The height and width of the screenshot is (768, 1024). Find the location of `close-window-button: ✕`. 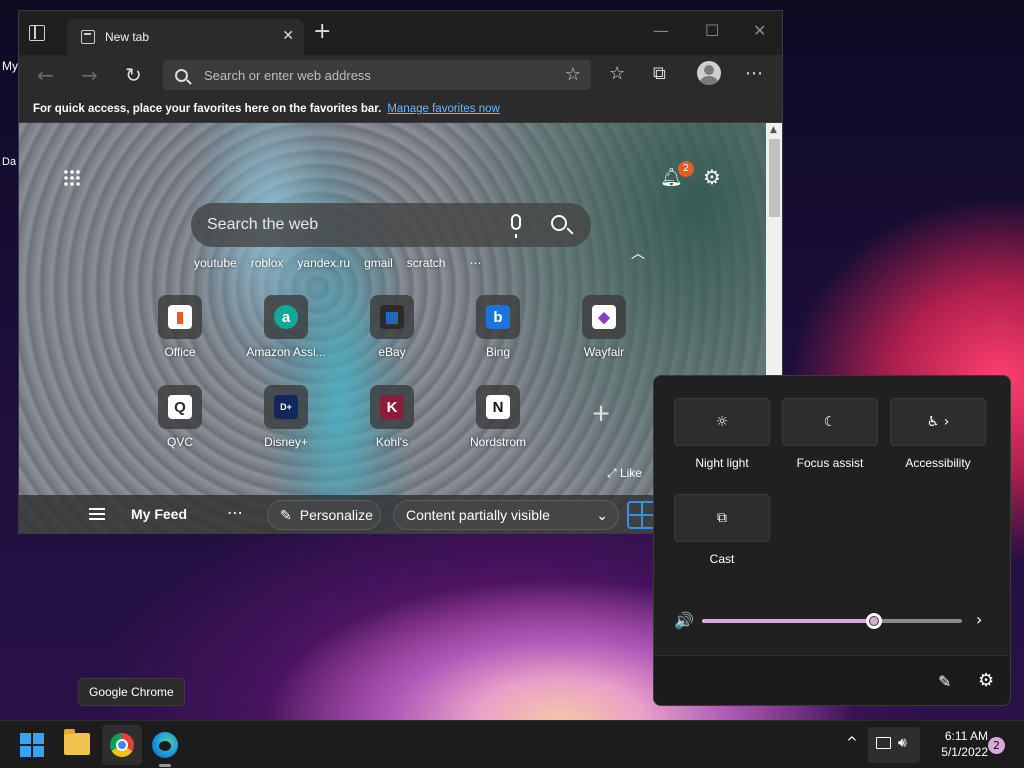

close-window-button: ✕ is located at coordinates (759, 30).